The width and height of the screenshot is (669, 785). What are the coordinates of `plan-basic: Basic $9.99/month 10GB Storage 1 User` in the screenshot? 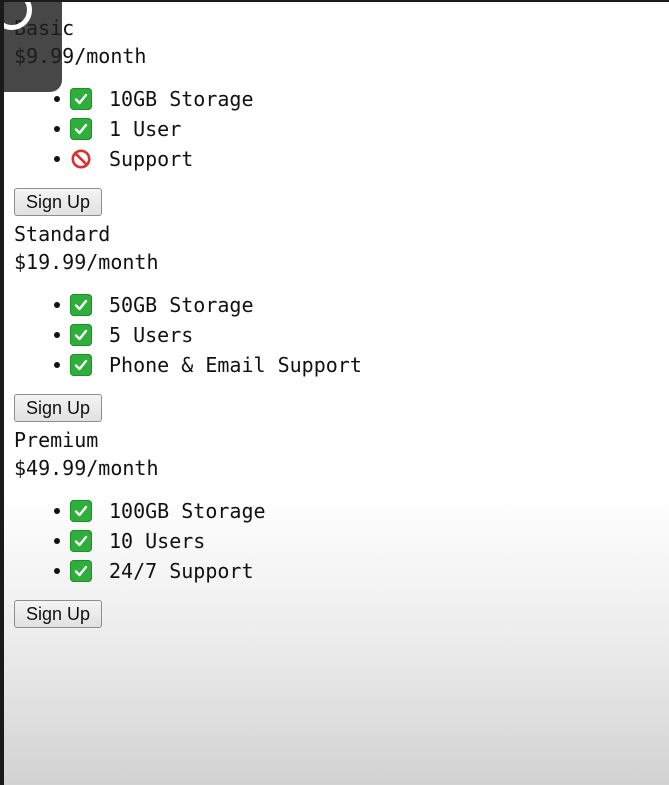 It's located at (188, 117).